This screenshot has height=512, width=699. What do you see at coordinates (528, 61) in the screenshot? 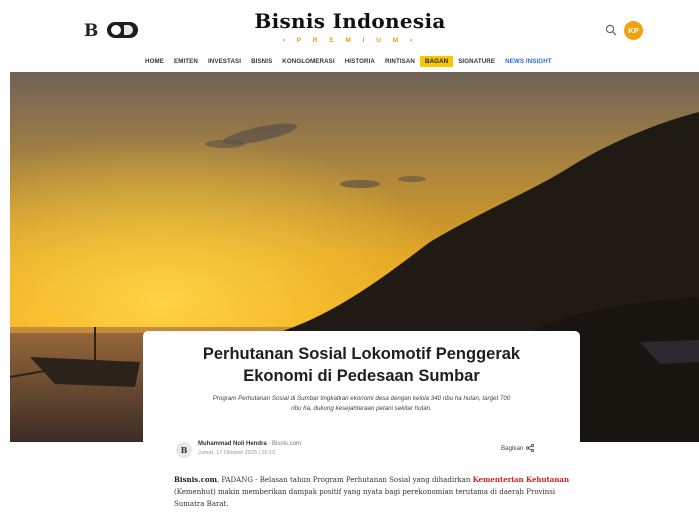
I see `nav-news-insight: NEWS INSIGHT` at bounding box center [528, 61].